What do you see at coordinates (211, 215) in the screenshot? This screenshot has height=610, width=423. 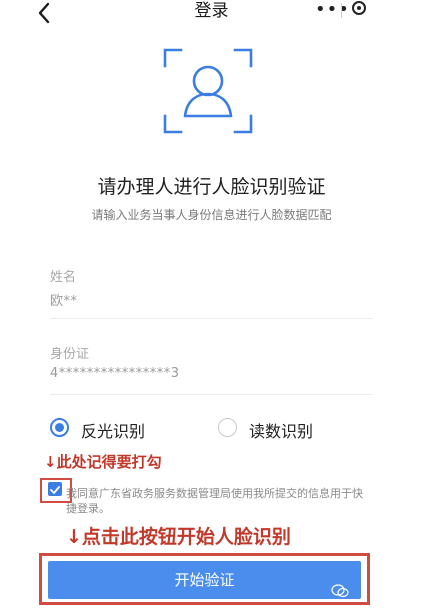 I see `verification-subtitle: 请输入业务当事人身份信息进行人脸数据匹配` at bounding box center [211, 215].